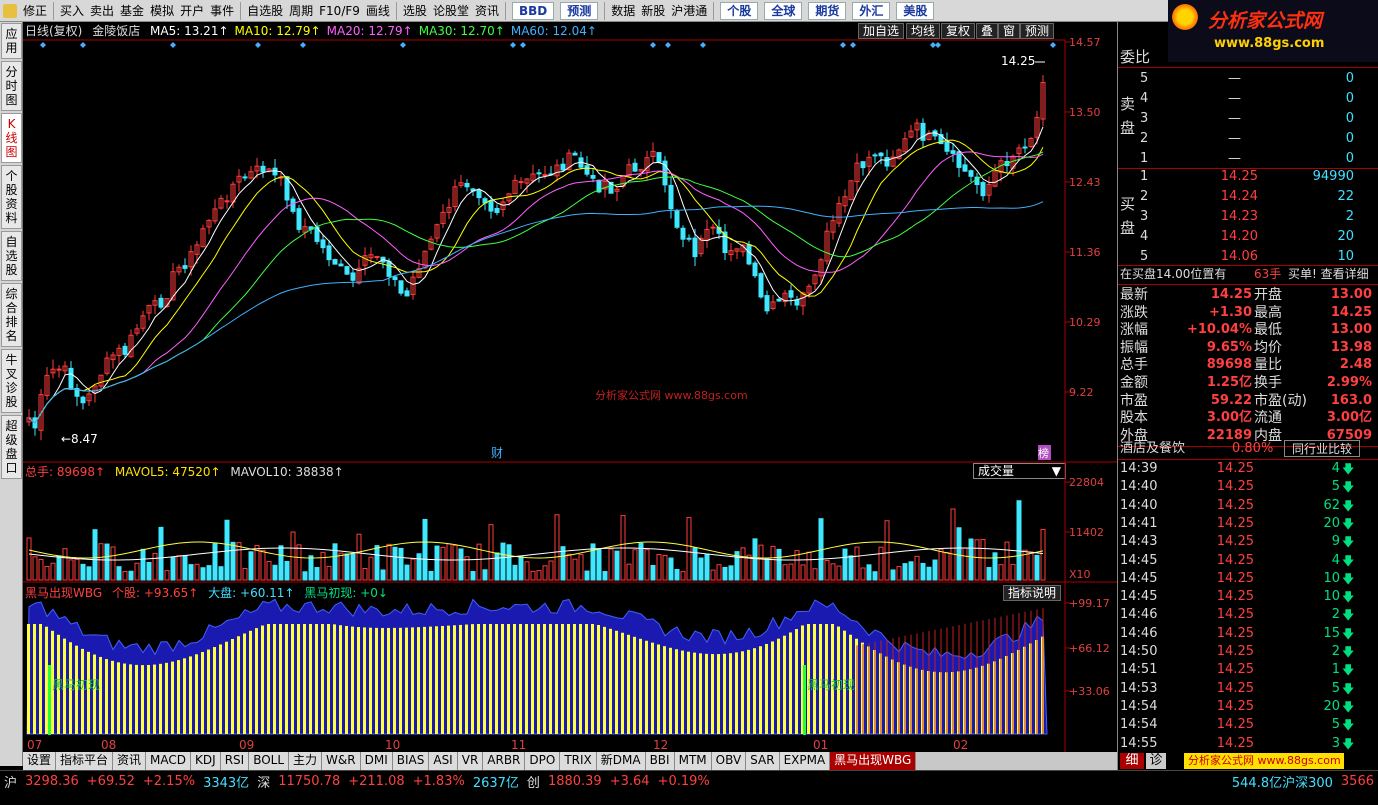 Image resolution: width=1378 pixels, height=805 pixels. What do you see at coordinates (1156, 761) in the screenshot?
I see `tab-diagnose: 诊` at bounding box center [1156, 761].